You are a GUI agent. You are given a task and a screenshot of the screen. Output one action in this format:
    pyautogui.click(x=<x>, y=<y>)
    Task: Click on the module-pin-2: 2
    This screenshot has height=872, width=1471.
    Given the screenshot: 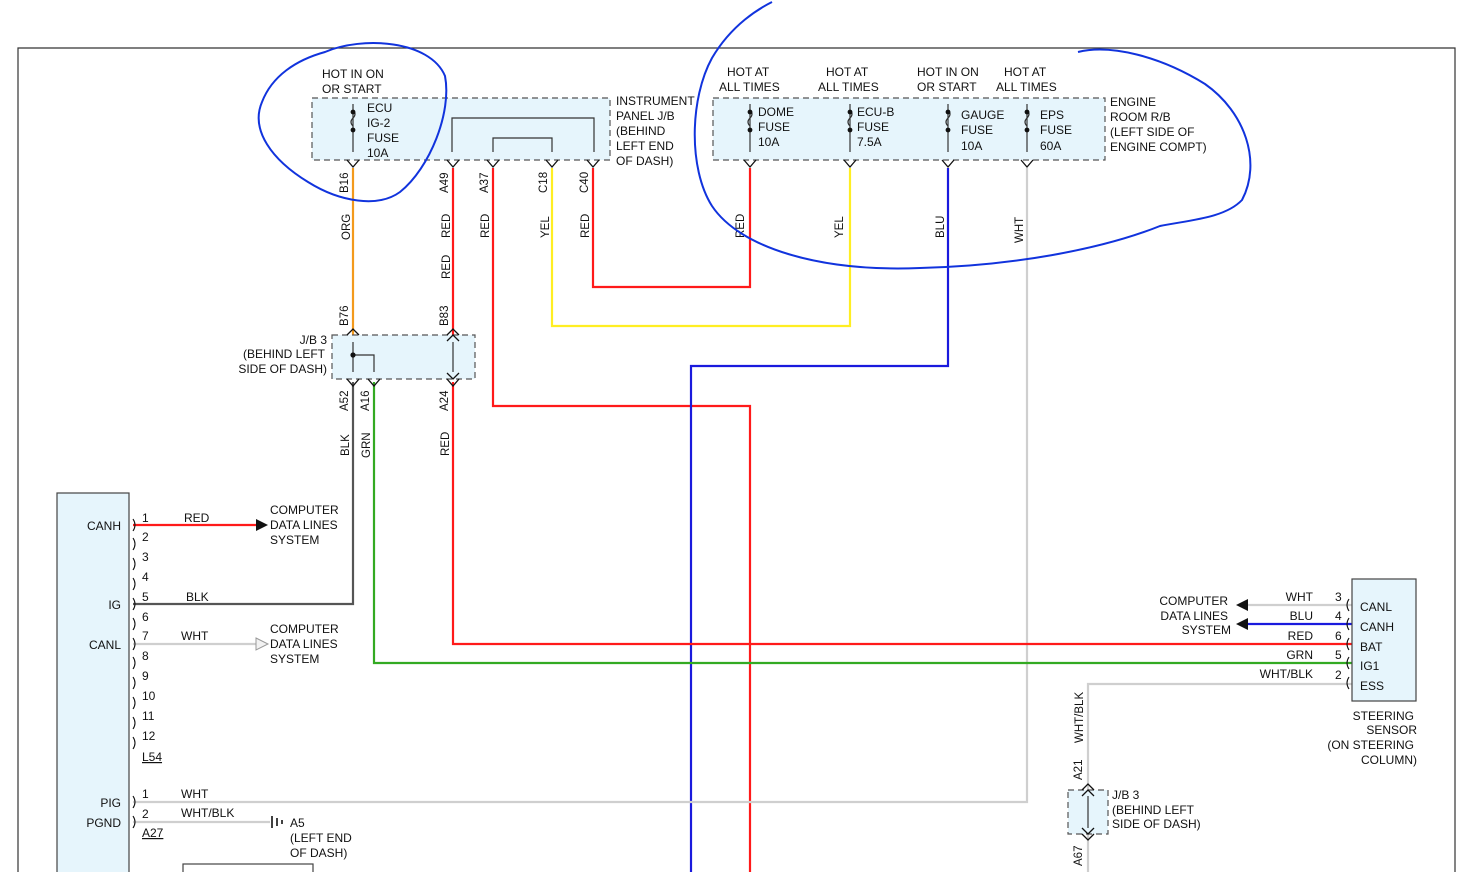 What is the action you would take?
    pyautogui.click(x=145, y=537)
    